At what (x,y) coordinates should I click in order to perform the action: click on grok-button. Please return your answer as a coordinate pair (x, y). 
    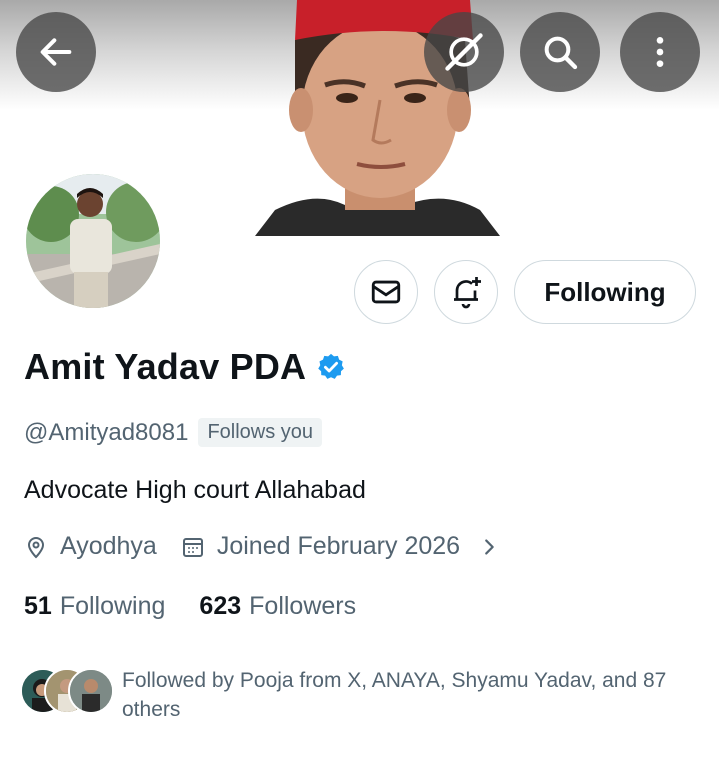
    Looking at the image, I should click on (464, 52).